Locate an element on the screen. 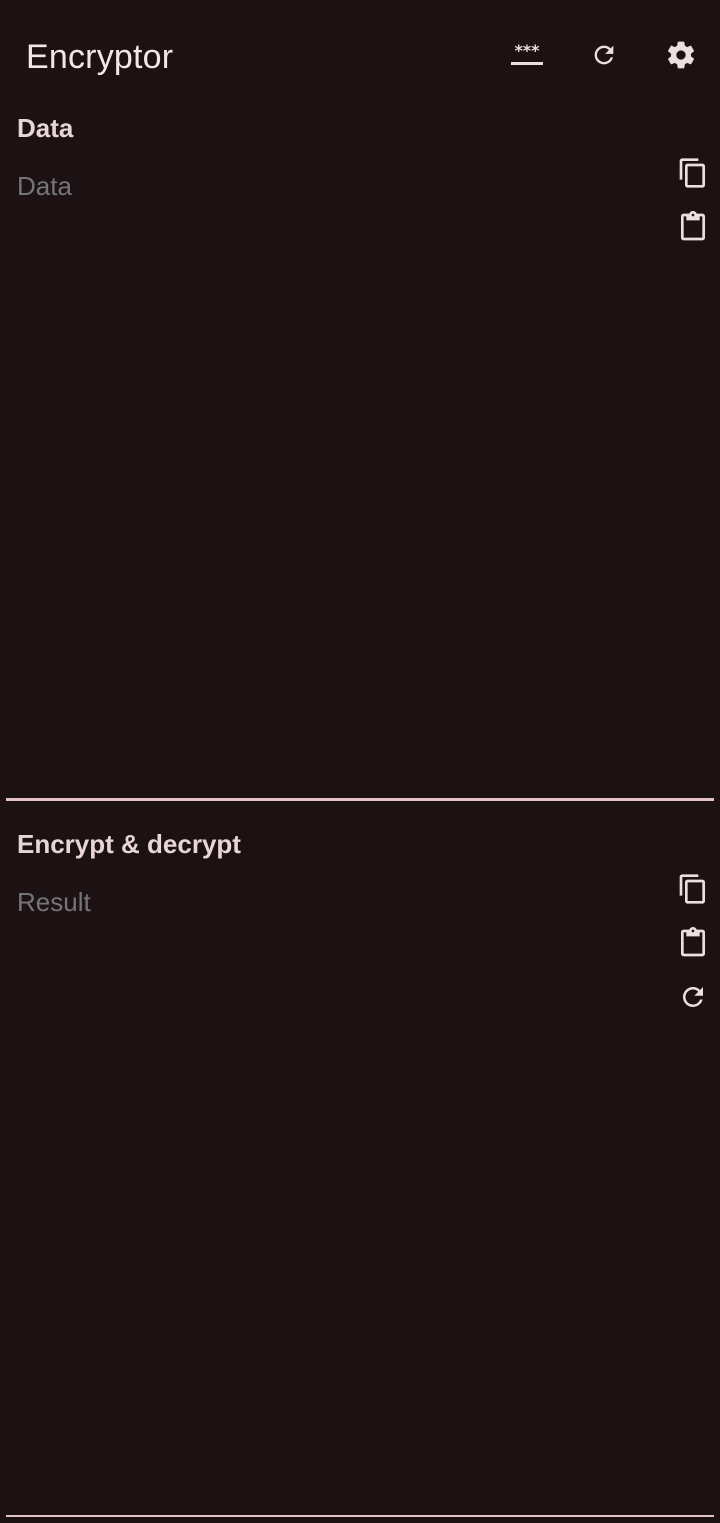  data-divider is located at coordinates (360, 799).